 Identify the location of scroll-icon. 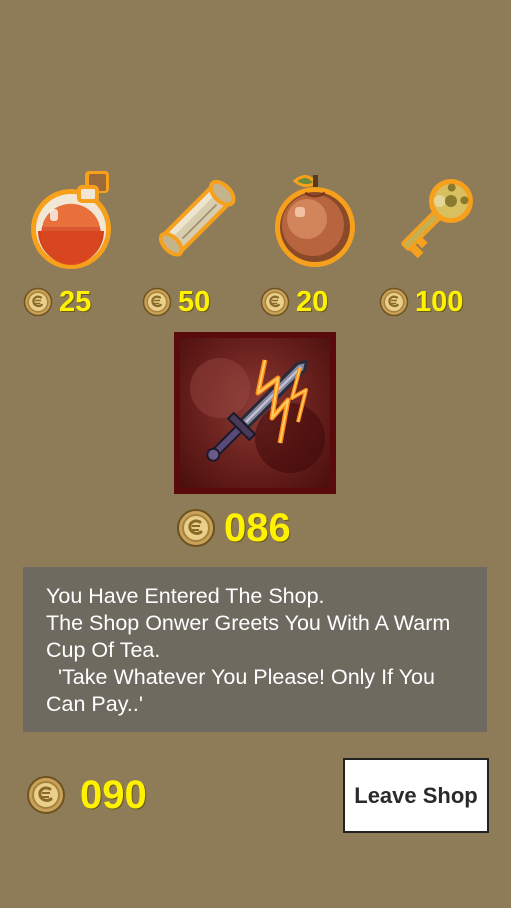
(197, 218).